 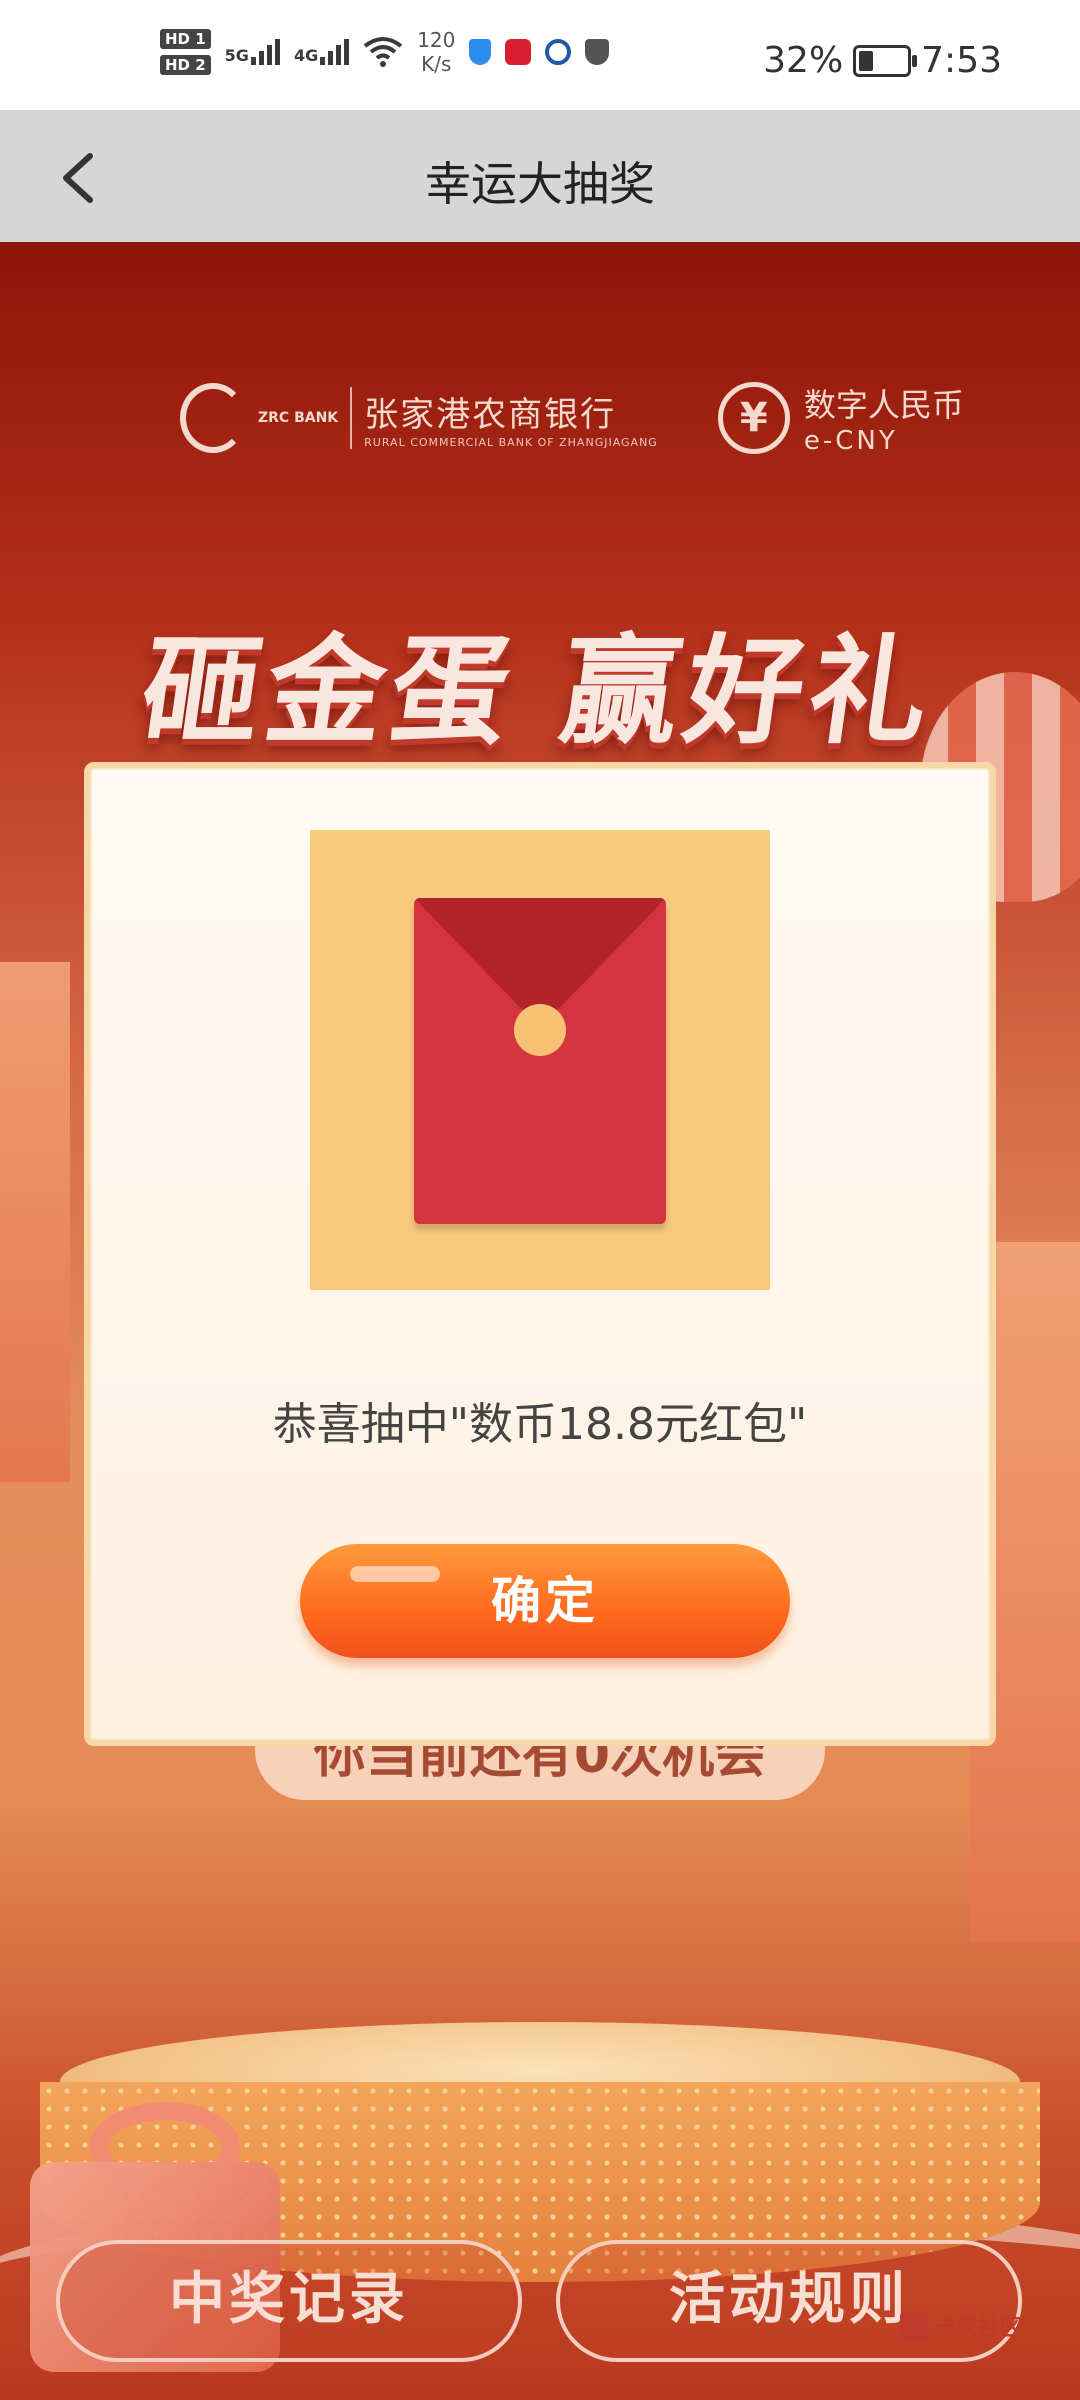 I want to click on signal-4g-icon: 4G, so click(x=321, y=52).